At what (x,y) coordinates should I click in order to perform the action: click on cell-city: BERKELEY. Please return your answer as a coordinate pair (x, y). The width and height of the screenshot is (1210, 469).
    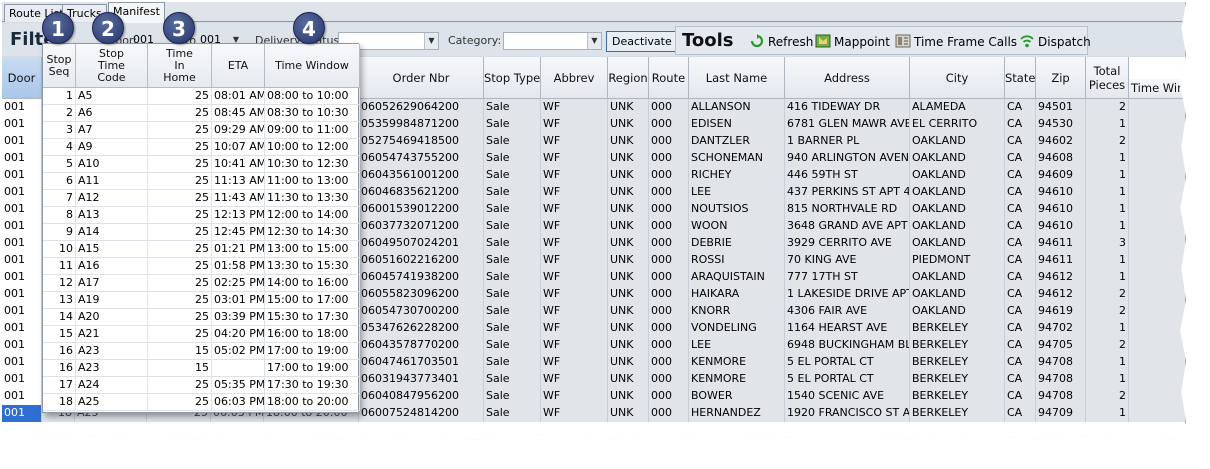
    Looking at the image, I should click on (957, 413).